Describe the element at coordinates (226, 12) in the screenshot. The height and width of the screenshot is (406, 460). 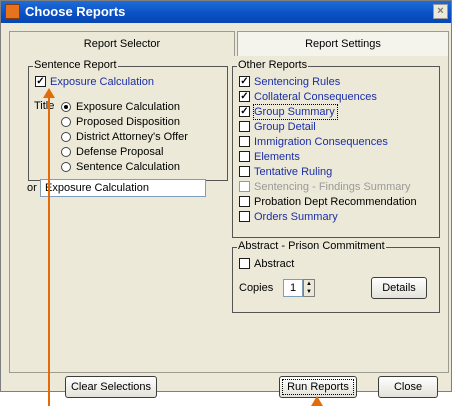
I see `title-bar: Choose Reports ×` at that location.